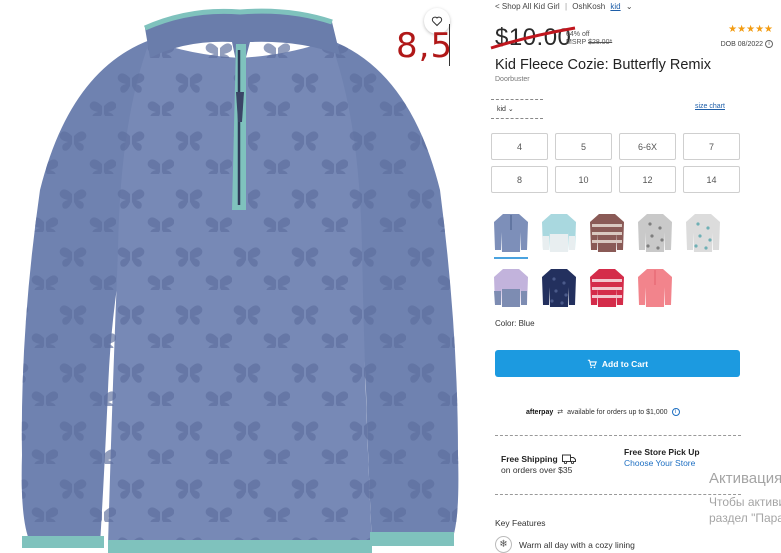  I want to click on size-option: 12, so click(647, 179).